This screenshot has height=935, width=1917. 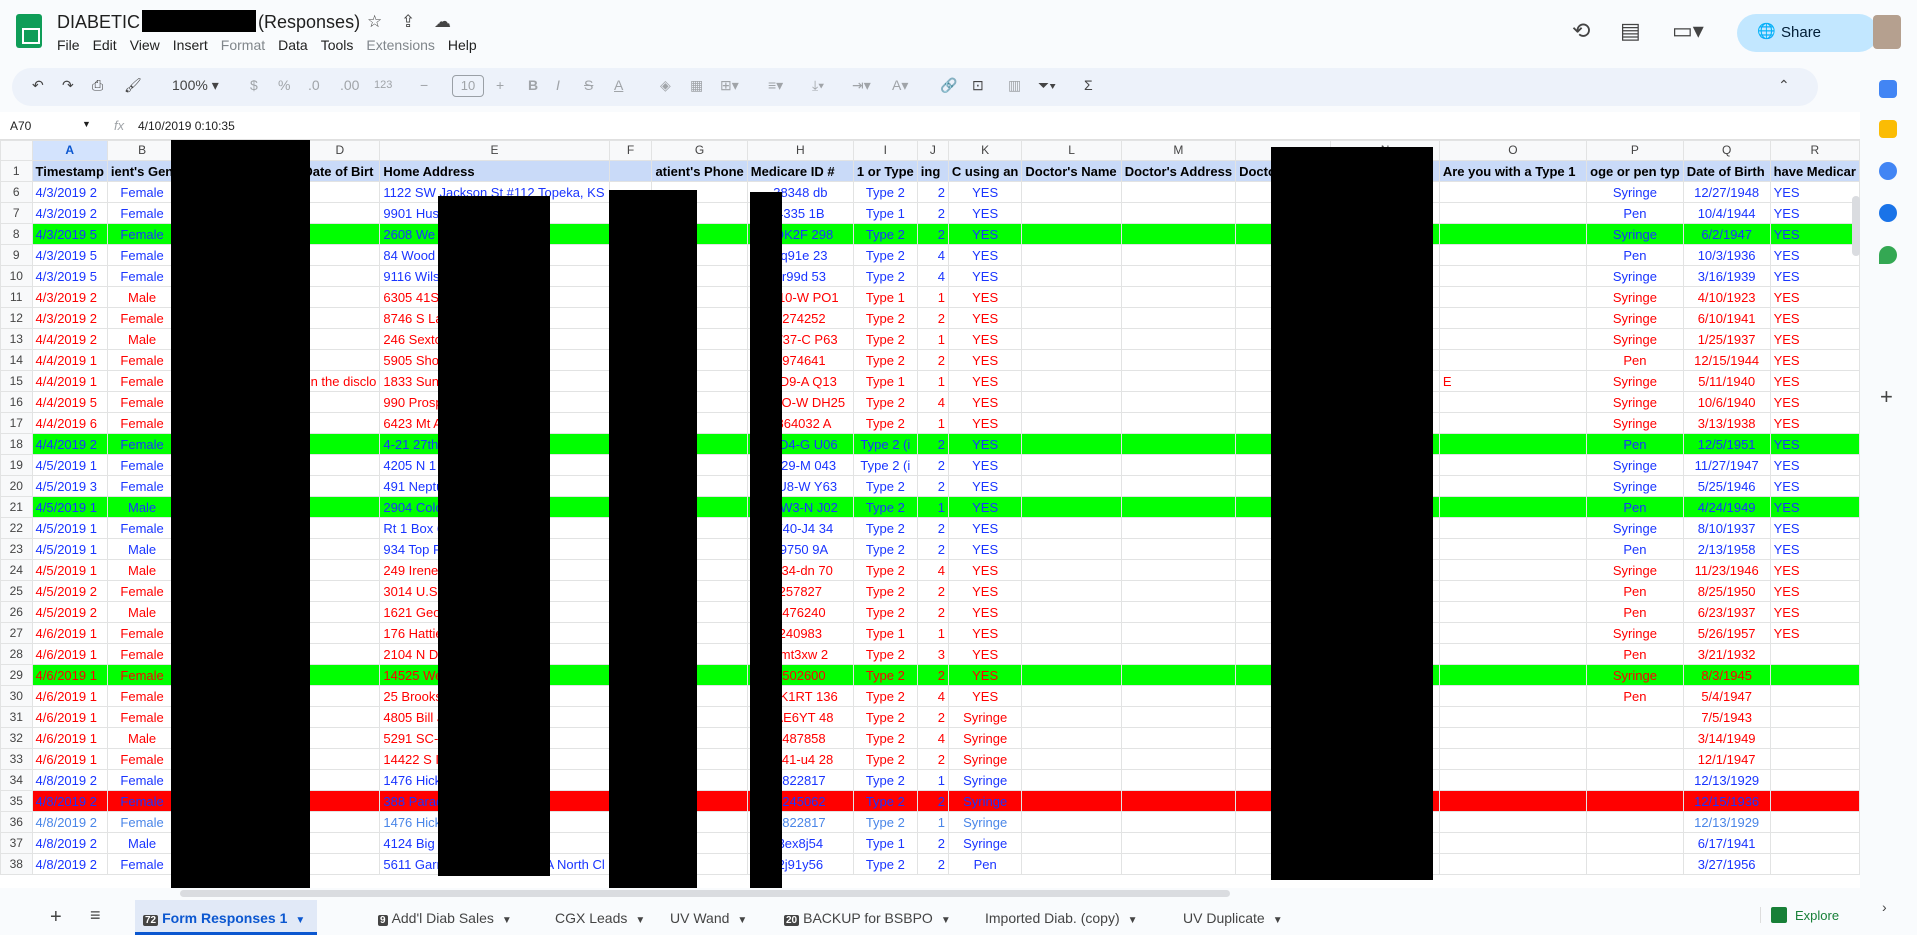 I want to click on cell: Male, so click(x=142, y=339).